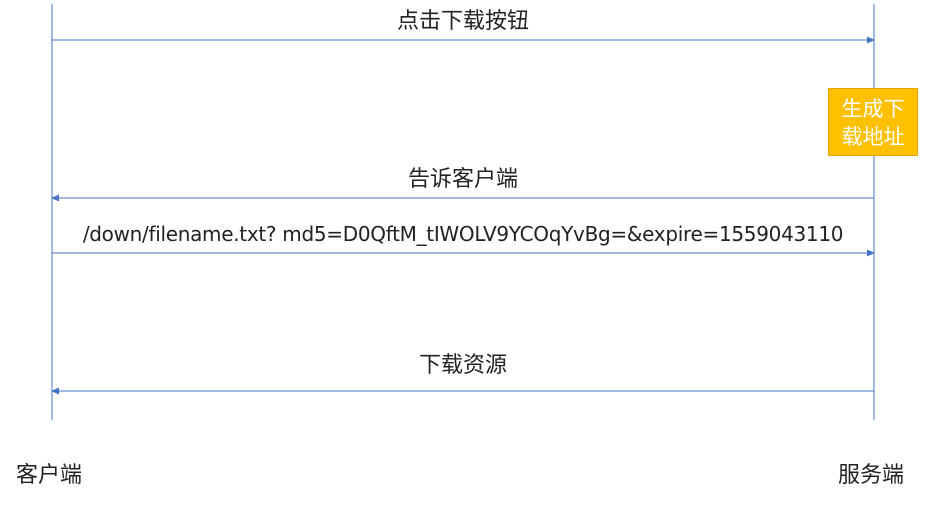 The height and width of the screenshot is (505, 925). What do you see at coordinates (49, 475) in the screenshot?
I see `actor-client-label: 客户端` at bounding box center [49, 475].